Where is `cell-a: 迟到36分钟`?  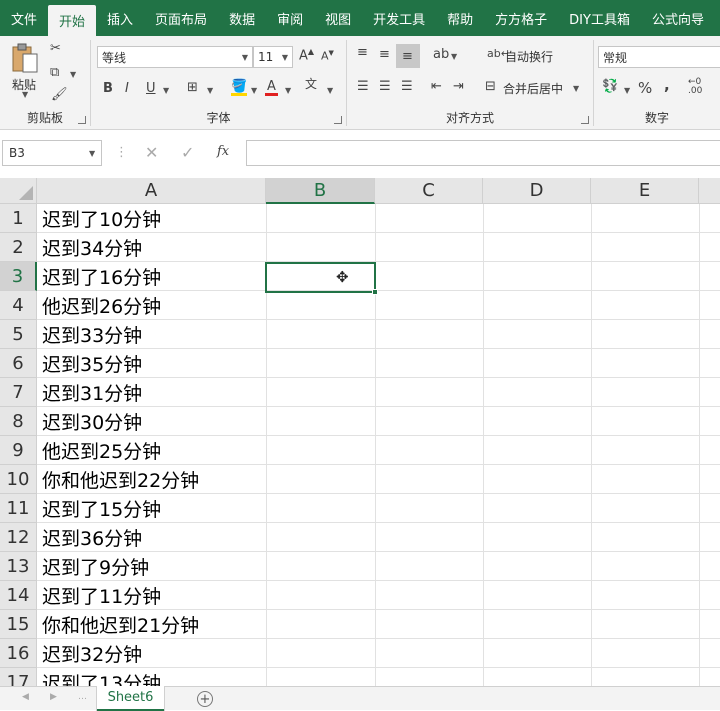
cell-a: 迟到36分钟 is located at coordinates (152, 537).